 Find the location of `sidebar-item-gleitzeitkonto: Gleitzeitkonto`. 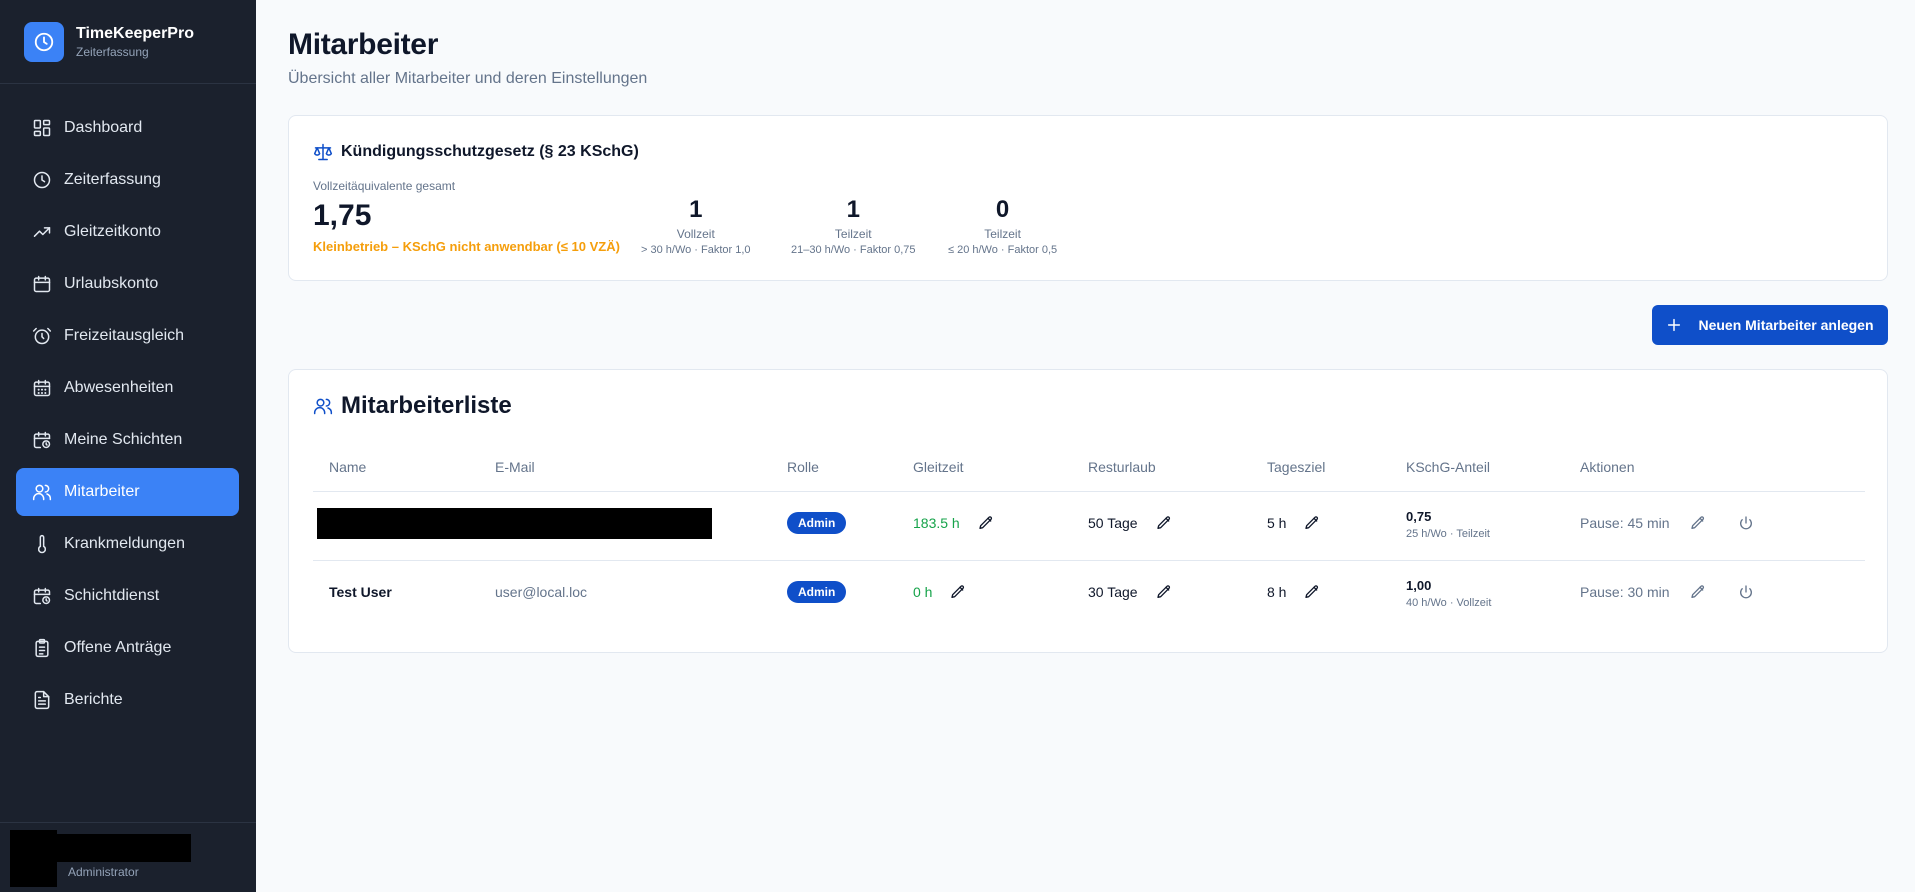

sidebar-item-gleitzeitkonto: Gleitzeitkonto is located at coordinates (127, 232).